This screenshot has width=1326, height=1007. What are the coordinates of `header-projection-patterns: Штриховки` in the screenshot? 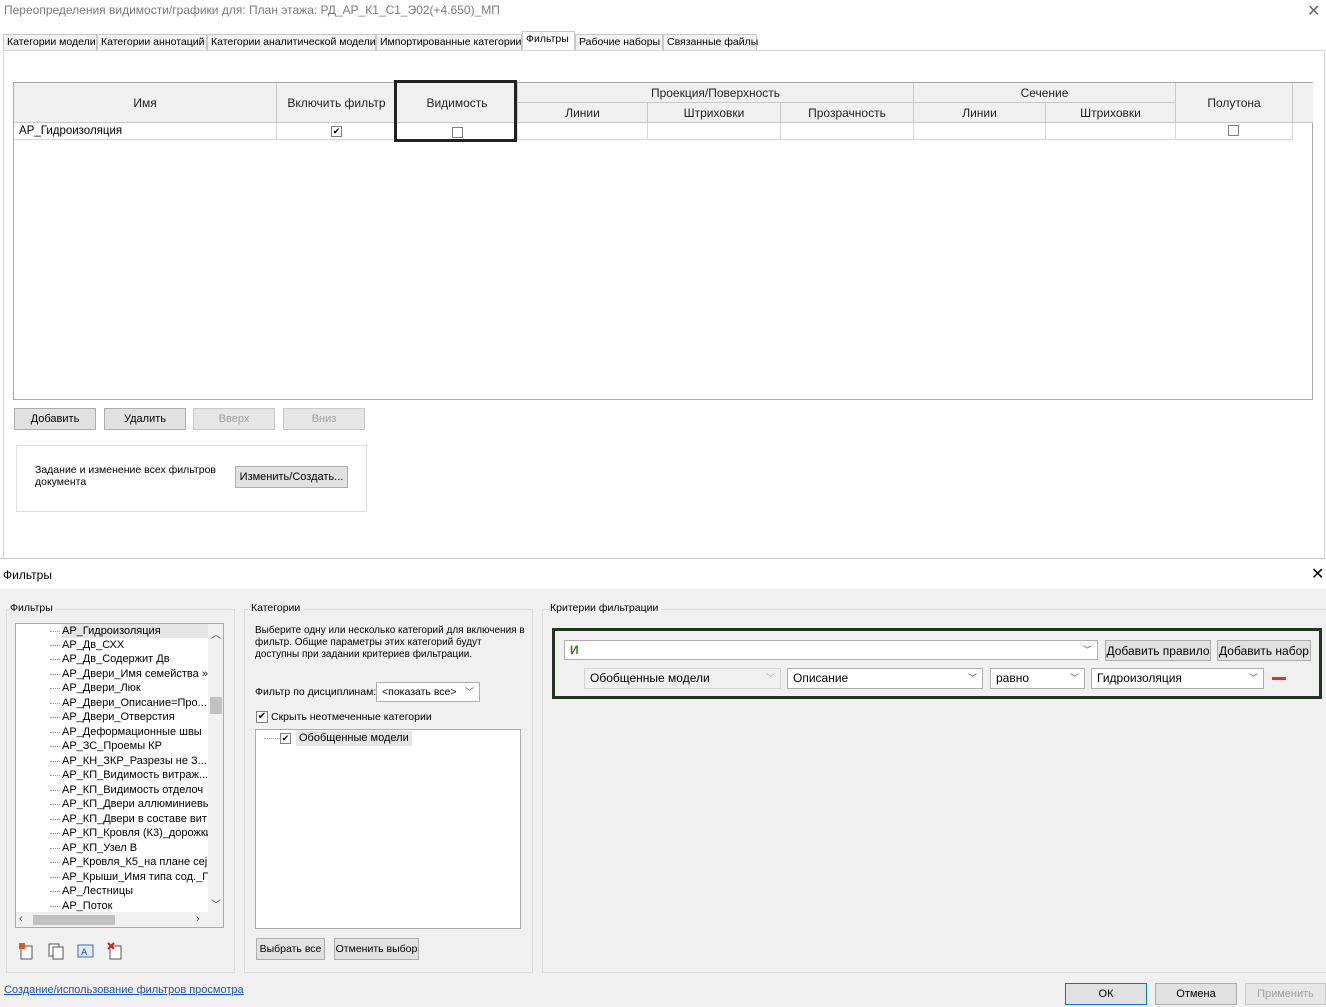 It's located at (714, 113).